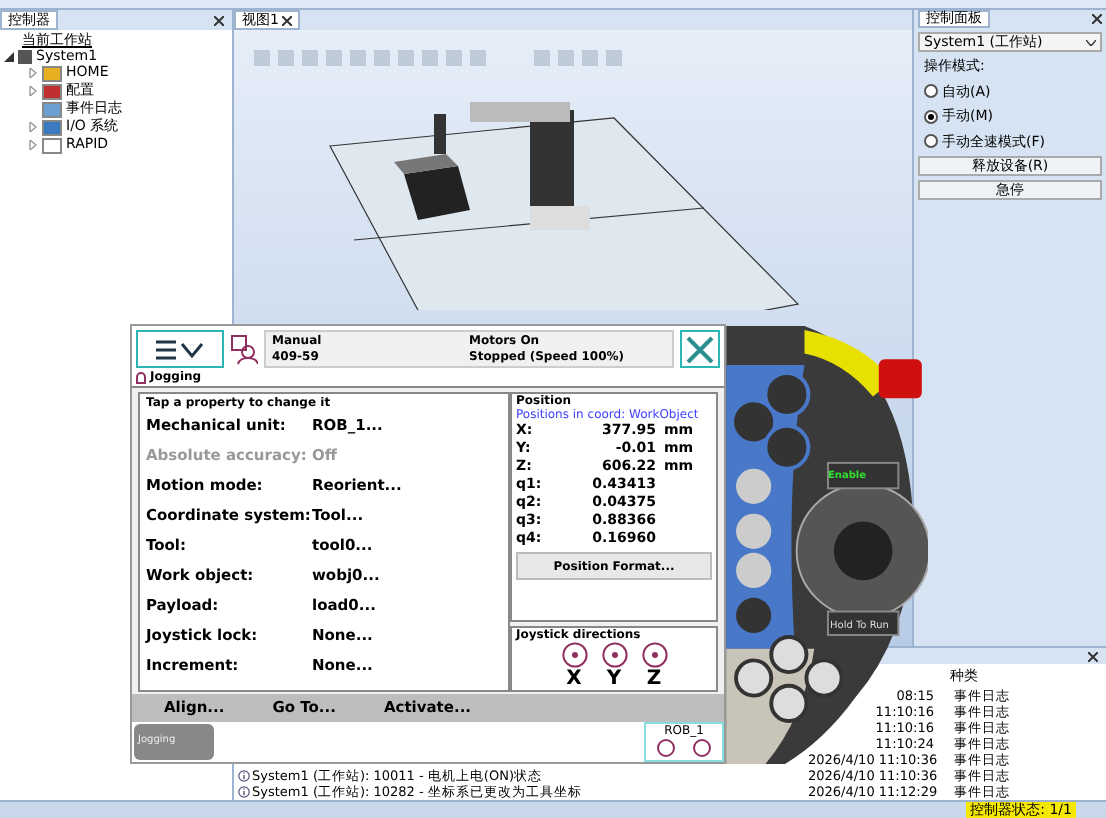 This screenshot has width=1106, height=818. What do you see at coordinates (52, 145) in the screenshot?
I see `rapid-icon` at bounding box center [52, 145].